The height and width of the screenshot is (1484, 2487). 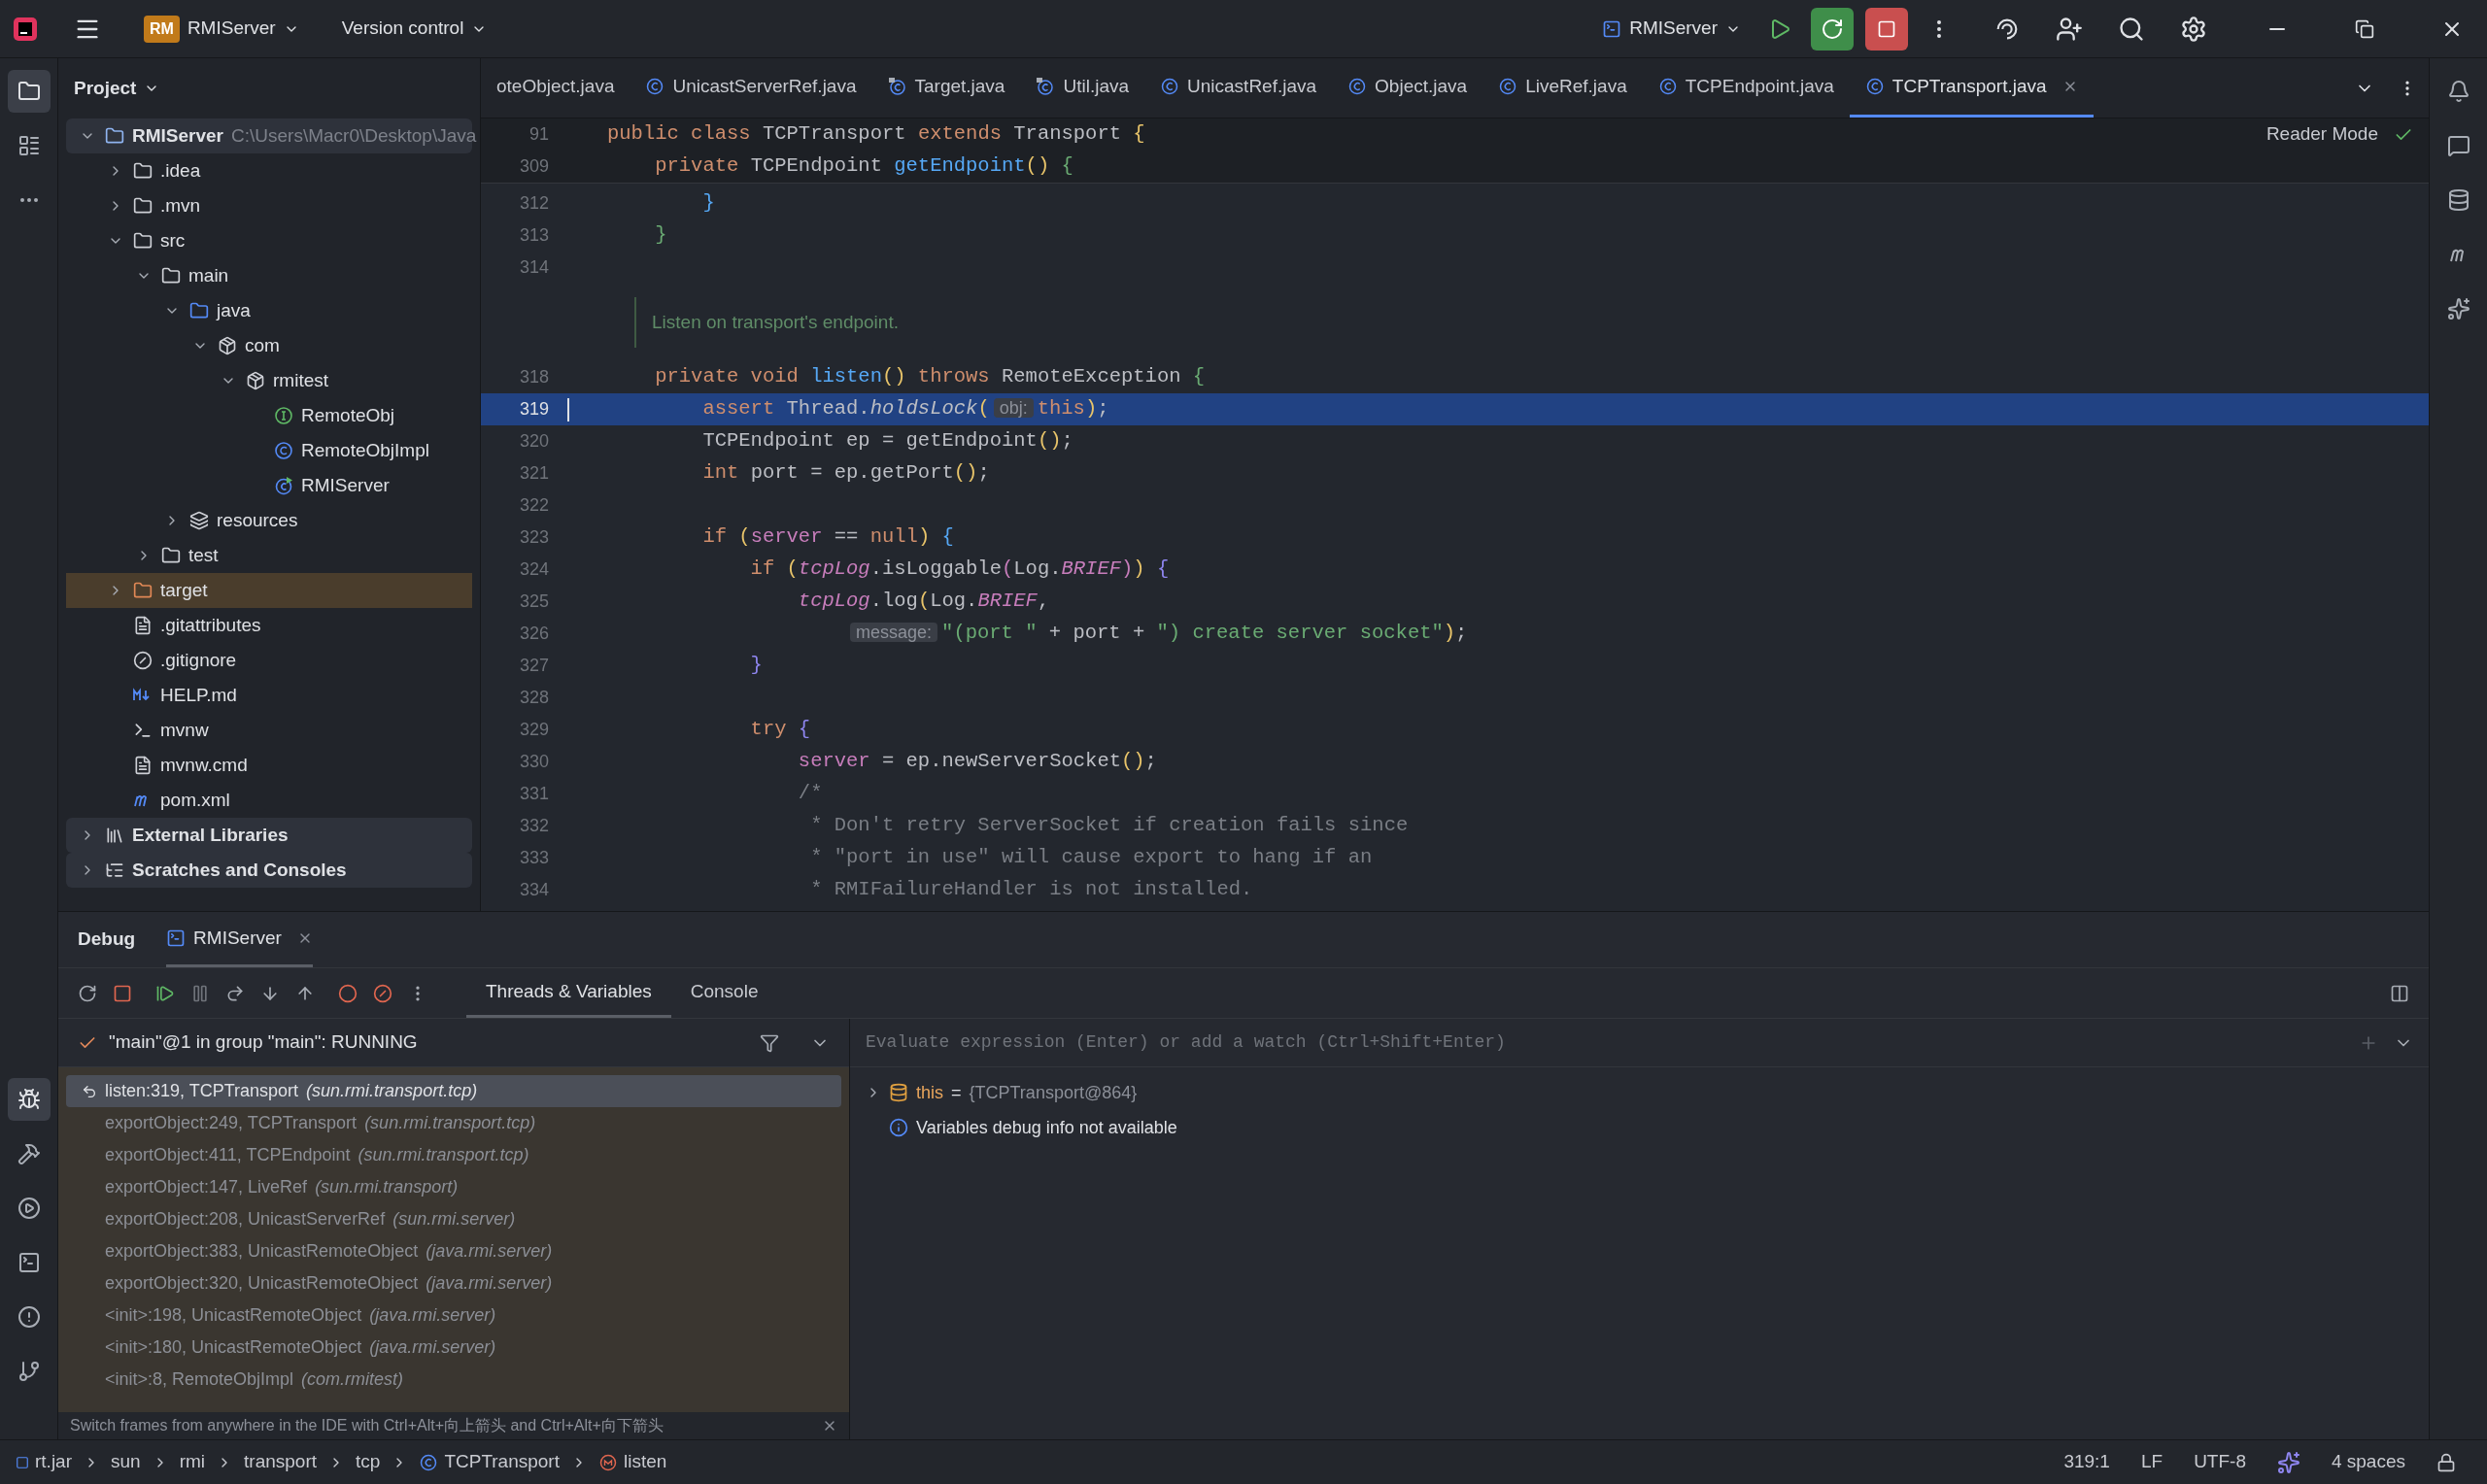 What do you see at coordinates (2086, 1462) in the screenshot?
I see `cursor-position: 319:1` at bounding box center [2086, 1462].